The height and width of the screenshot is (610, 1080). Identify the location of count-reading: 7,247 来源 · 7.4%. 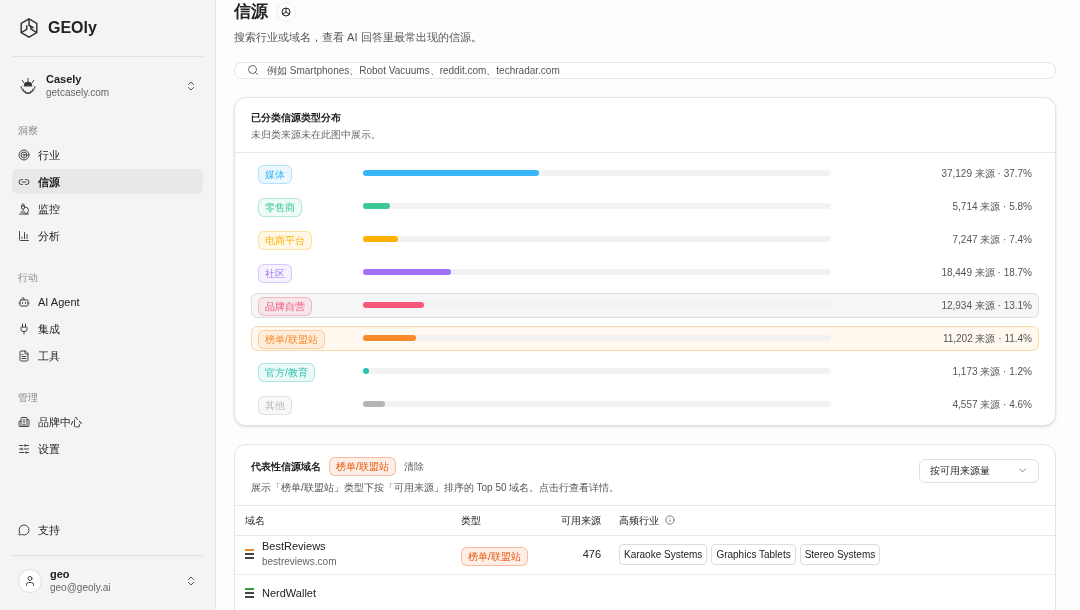
(992, 239).